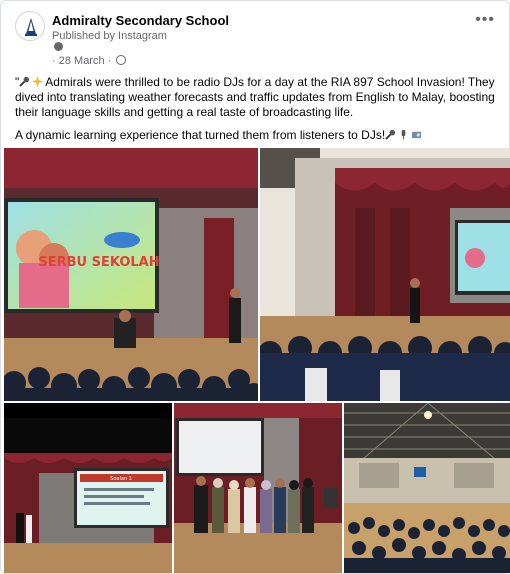 The width and height of the screenshot is (510, 574). I want to click on globe-icon, so click(121, 60).